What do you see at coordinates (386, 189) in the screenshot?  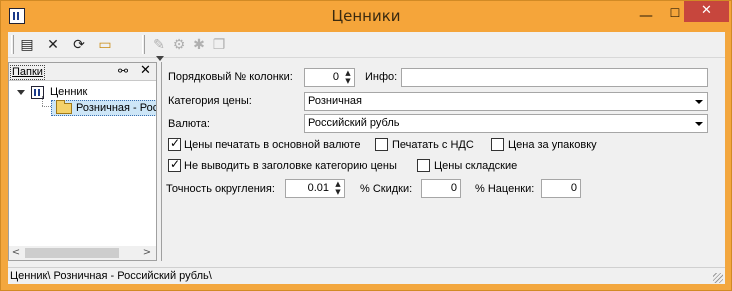 I see `discount-label: % Скидки:` at bounding box center [386, 189].